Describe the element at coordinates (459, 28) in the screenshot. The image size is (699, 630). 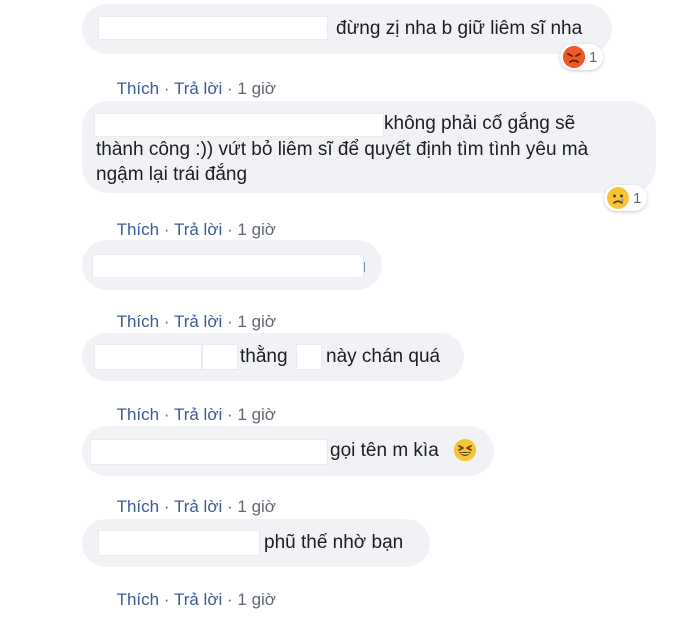
I see `comment-text: đừng zị nha b giữ liêm sĩ nha` at that location.